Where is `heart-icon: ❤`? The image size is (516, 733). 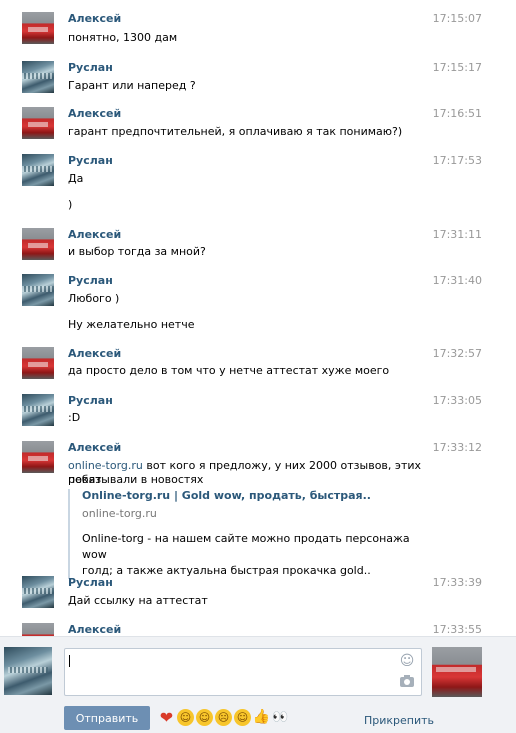 heart-icon: ❤ is located at coordinates (166, 717).